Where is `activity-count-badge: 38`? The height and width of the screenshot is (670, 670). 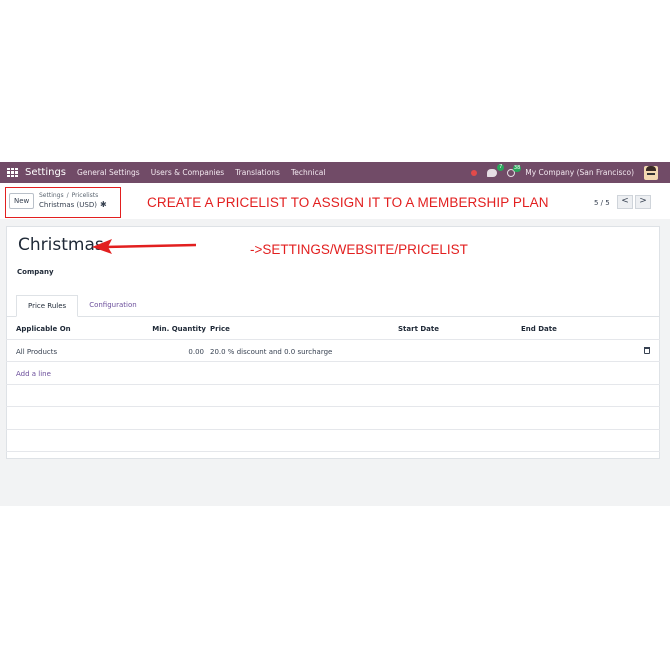 activity-count-badge: 38 is located at coordinates (517, 168).